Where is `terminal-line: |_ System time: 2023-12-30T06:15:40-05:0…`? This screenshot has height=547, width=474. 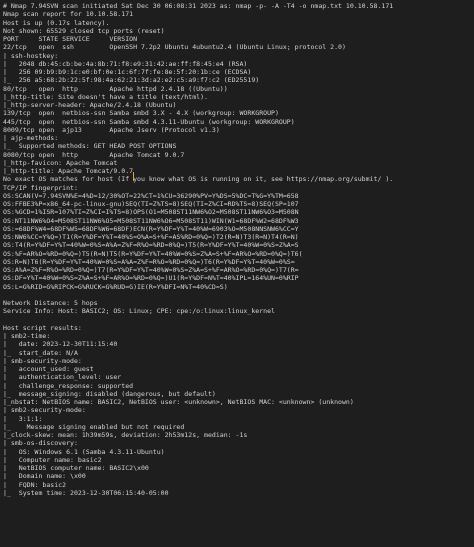 terminal-line: |_ System time: 2023-12-30T06:15:40-05:0… is located at coordinates (86, 492).